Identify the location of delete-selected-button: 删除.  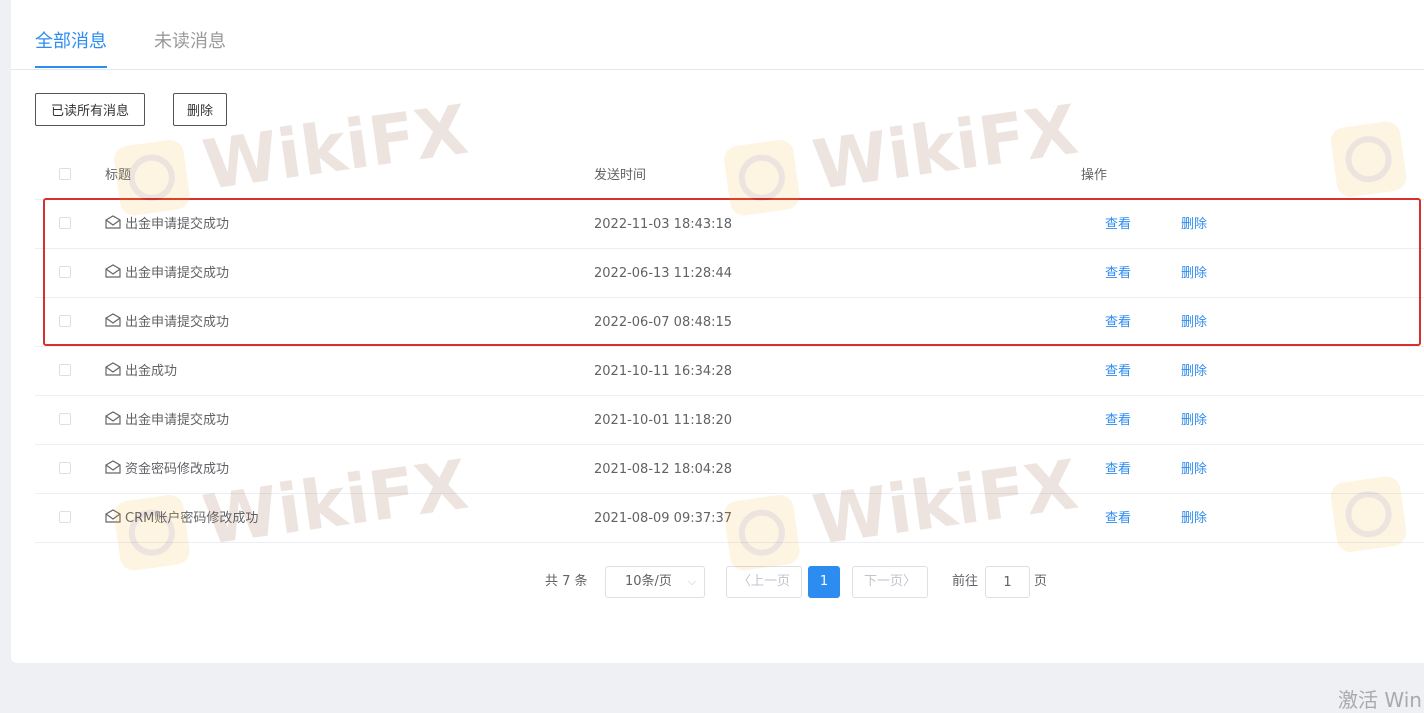
(200, 109).